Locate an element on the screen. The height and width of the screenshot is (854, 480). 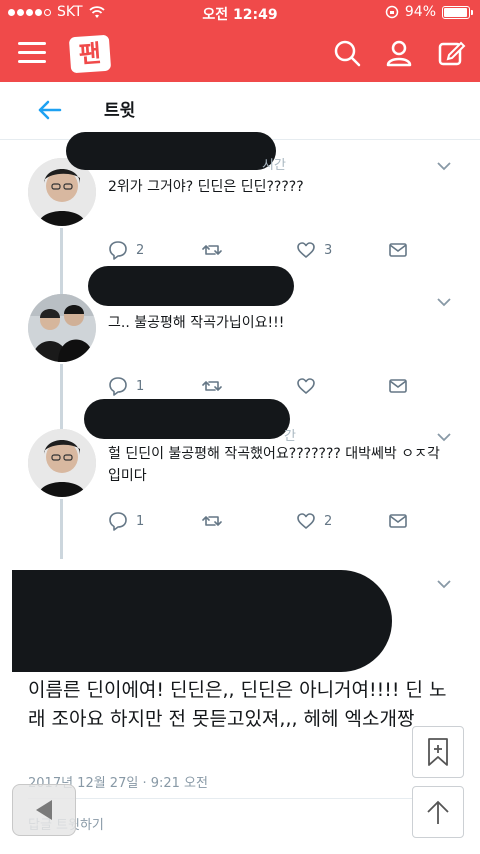
back-arrow-icon is located at coordinates (50, 110).